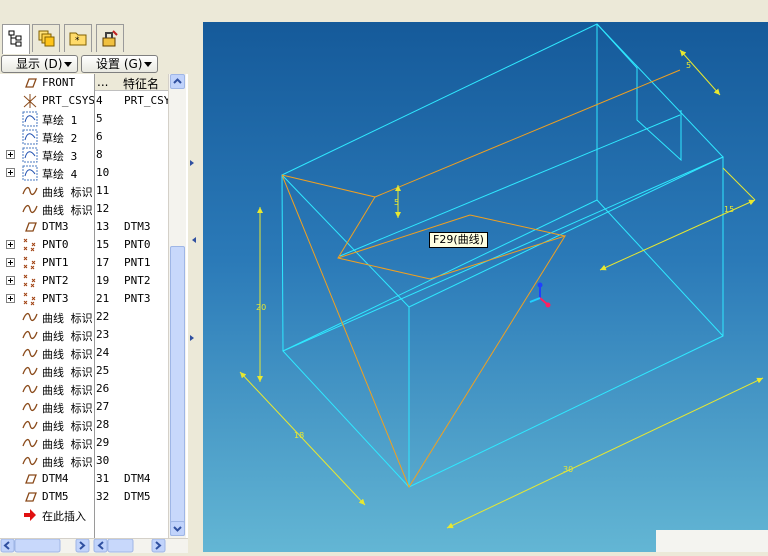  I want to click on show-dropdown: 显示 (D), so click(39, 64).